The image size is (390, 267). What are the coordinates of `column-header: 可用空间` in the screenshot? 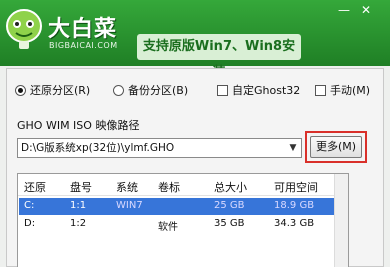 It's located at (296, 187).